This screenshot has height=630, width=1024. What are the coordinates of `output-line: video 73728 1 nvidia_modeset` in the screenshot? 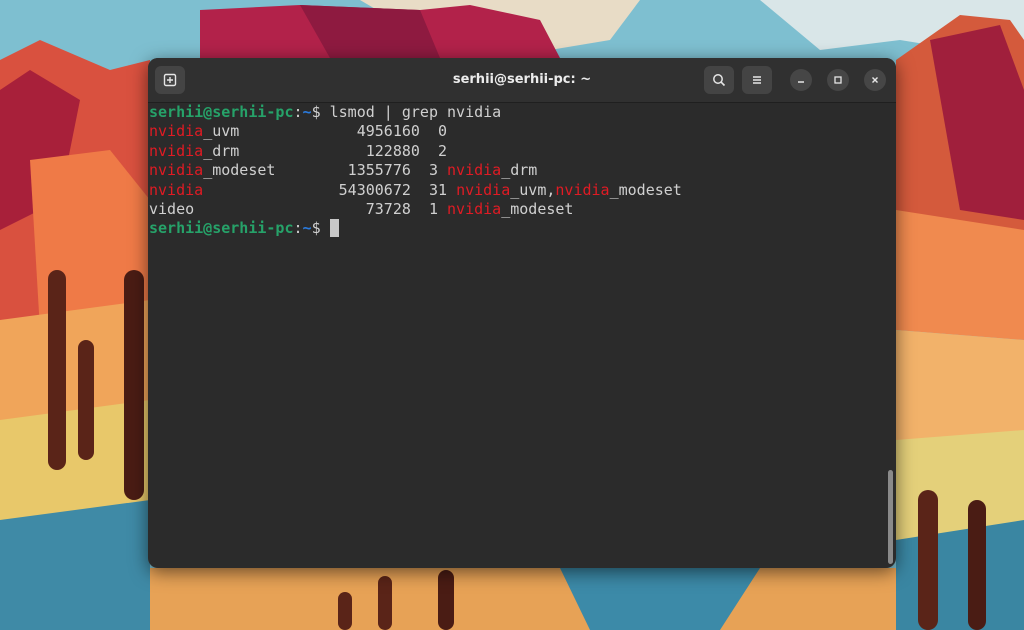 It's located at (522, 209).